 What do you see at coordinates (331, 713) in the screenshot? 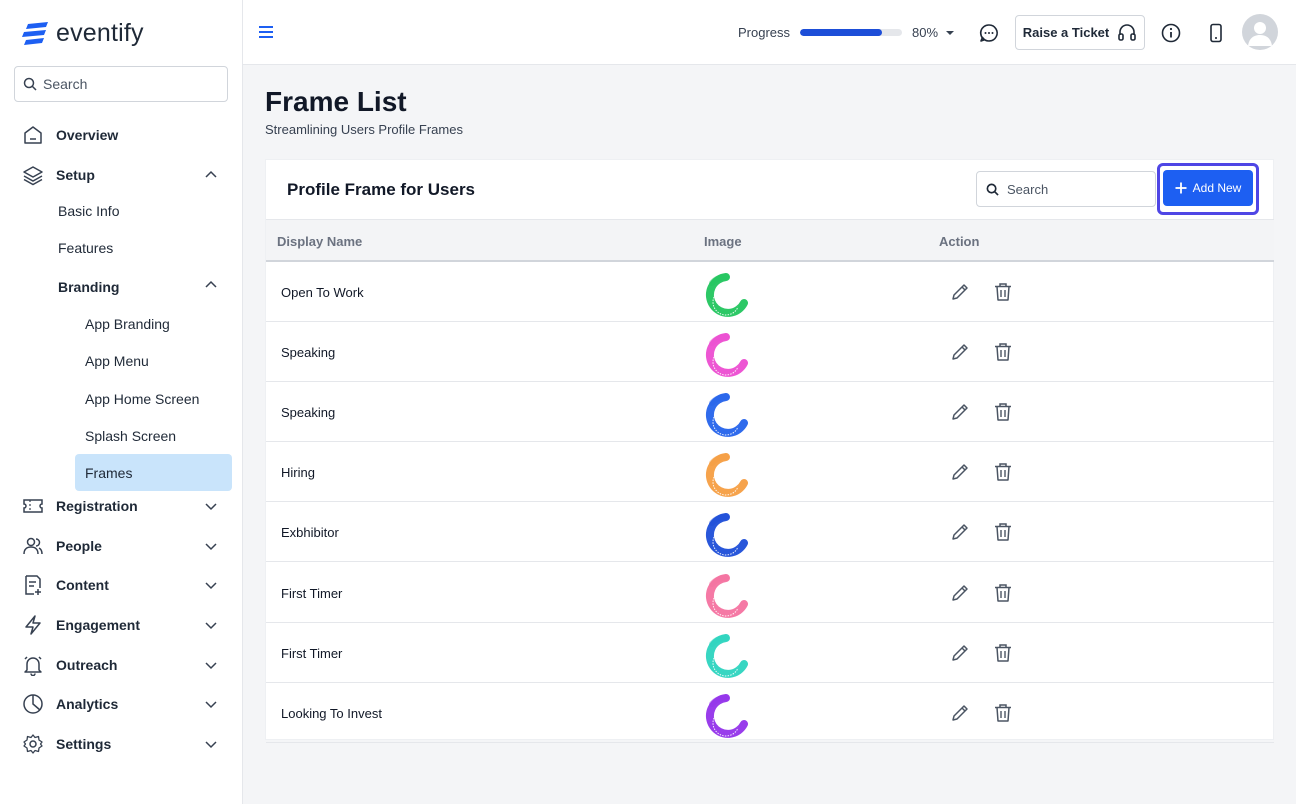
I see `row-display-name: Looking To Invest` at bounding box center [331, 713].